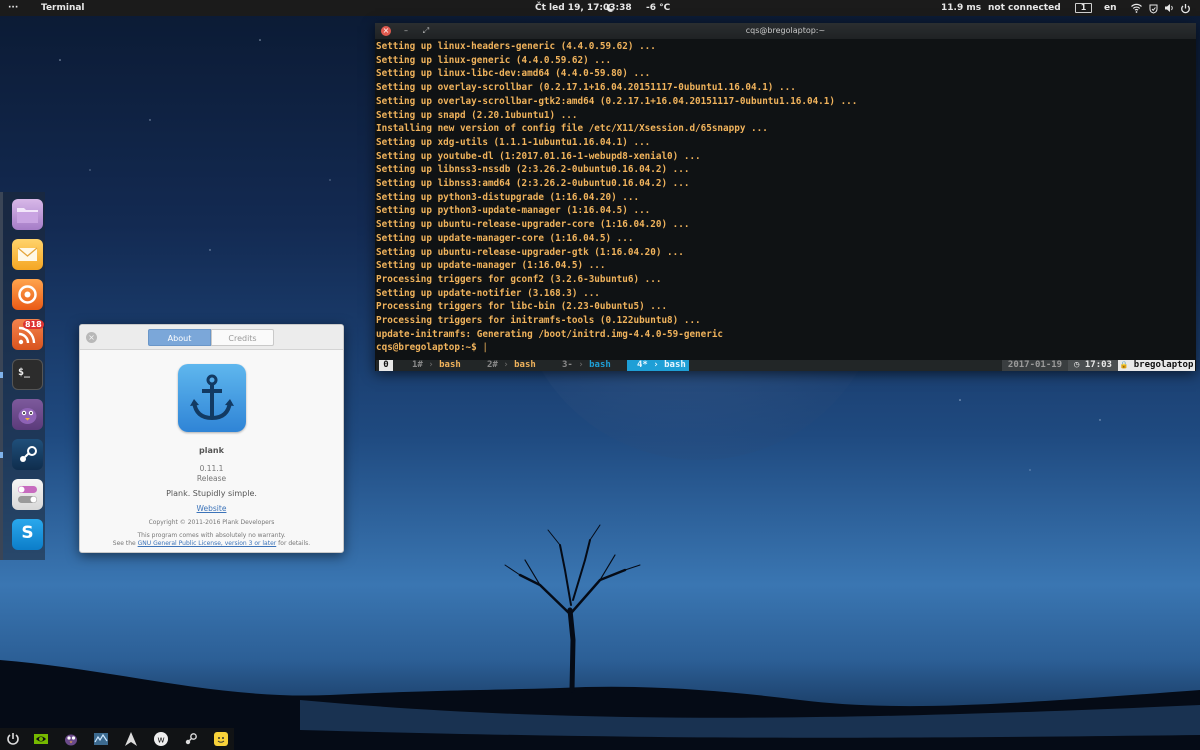 The height and width of the screenshot is (750, 1200). Describe the element at coordinates (117, 739) in the screenshot. I see `bottom-tray: w` at that location.